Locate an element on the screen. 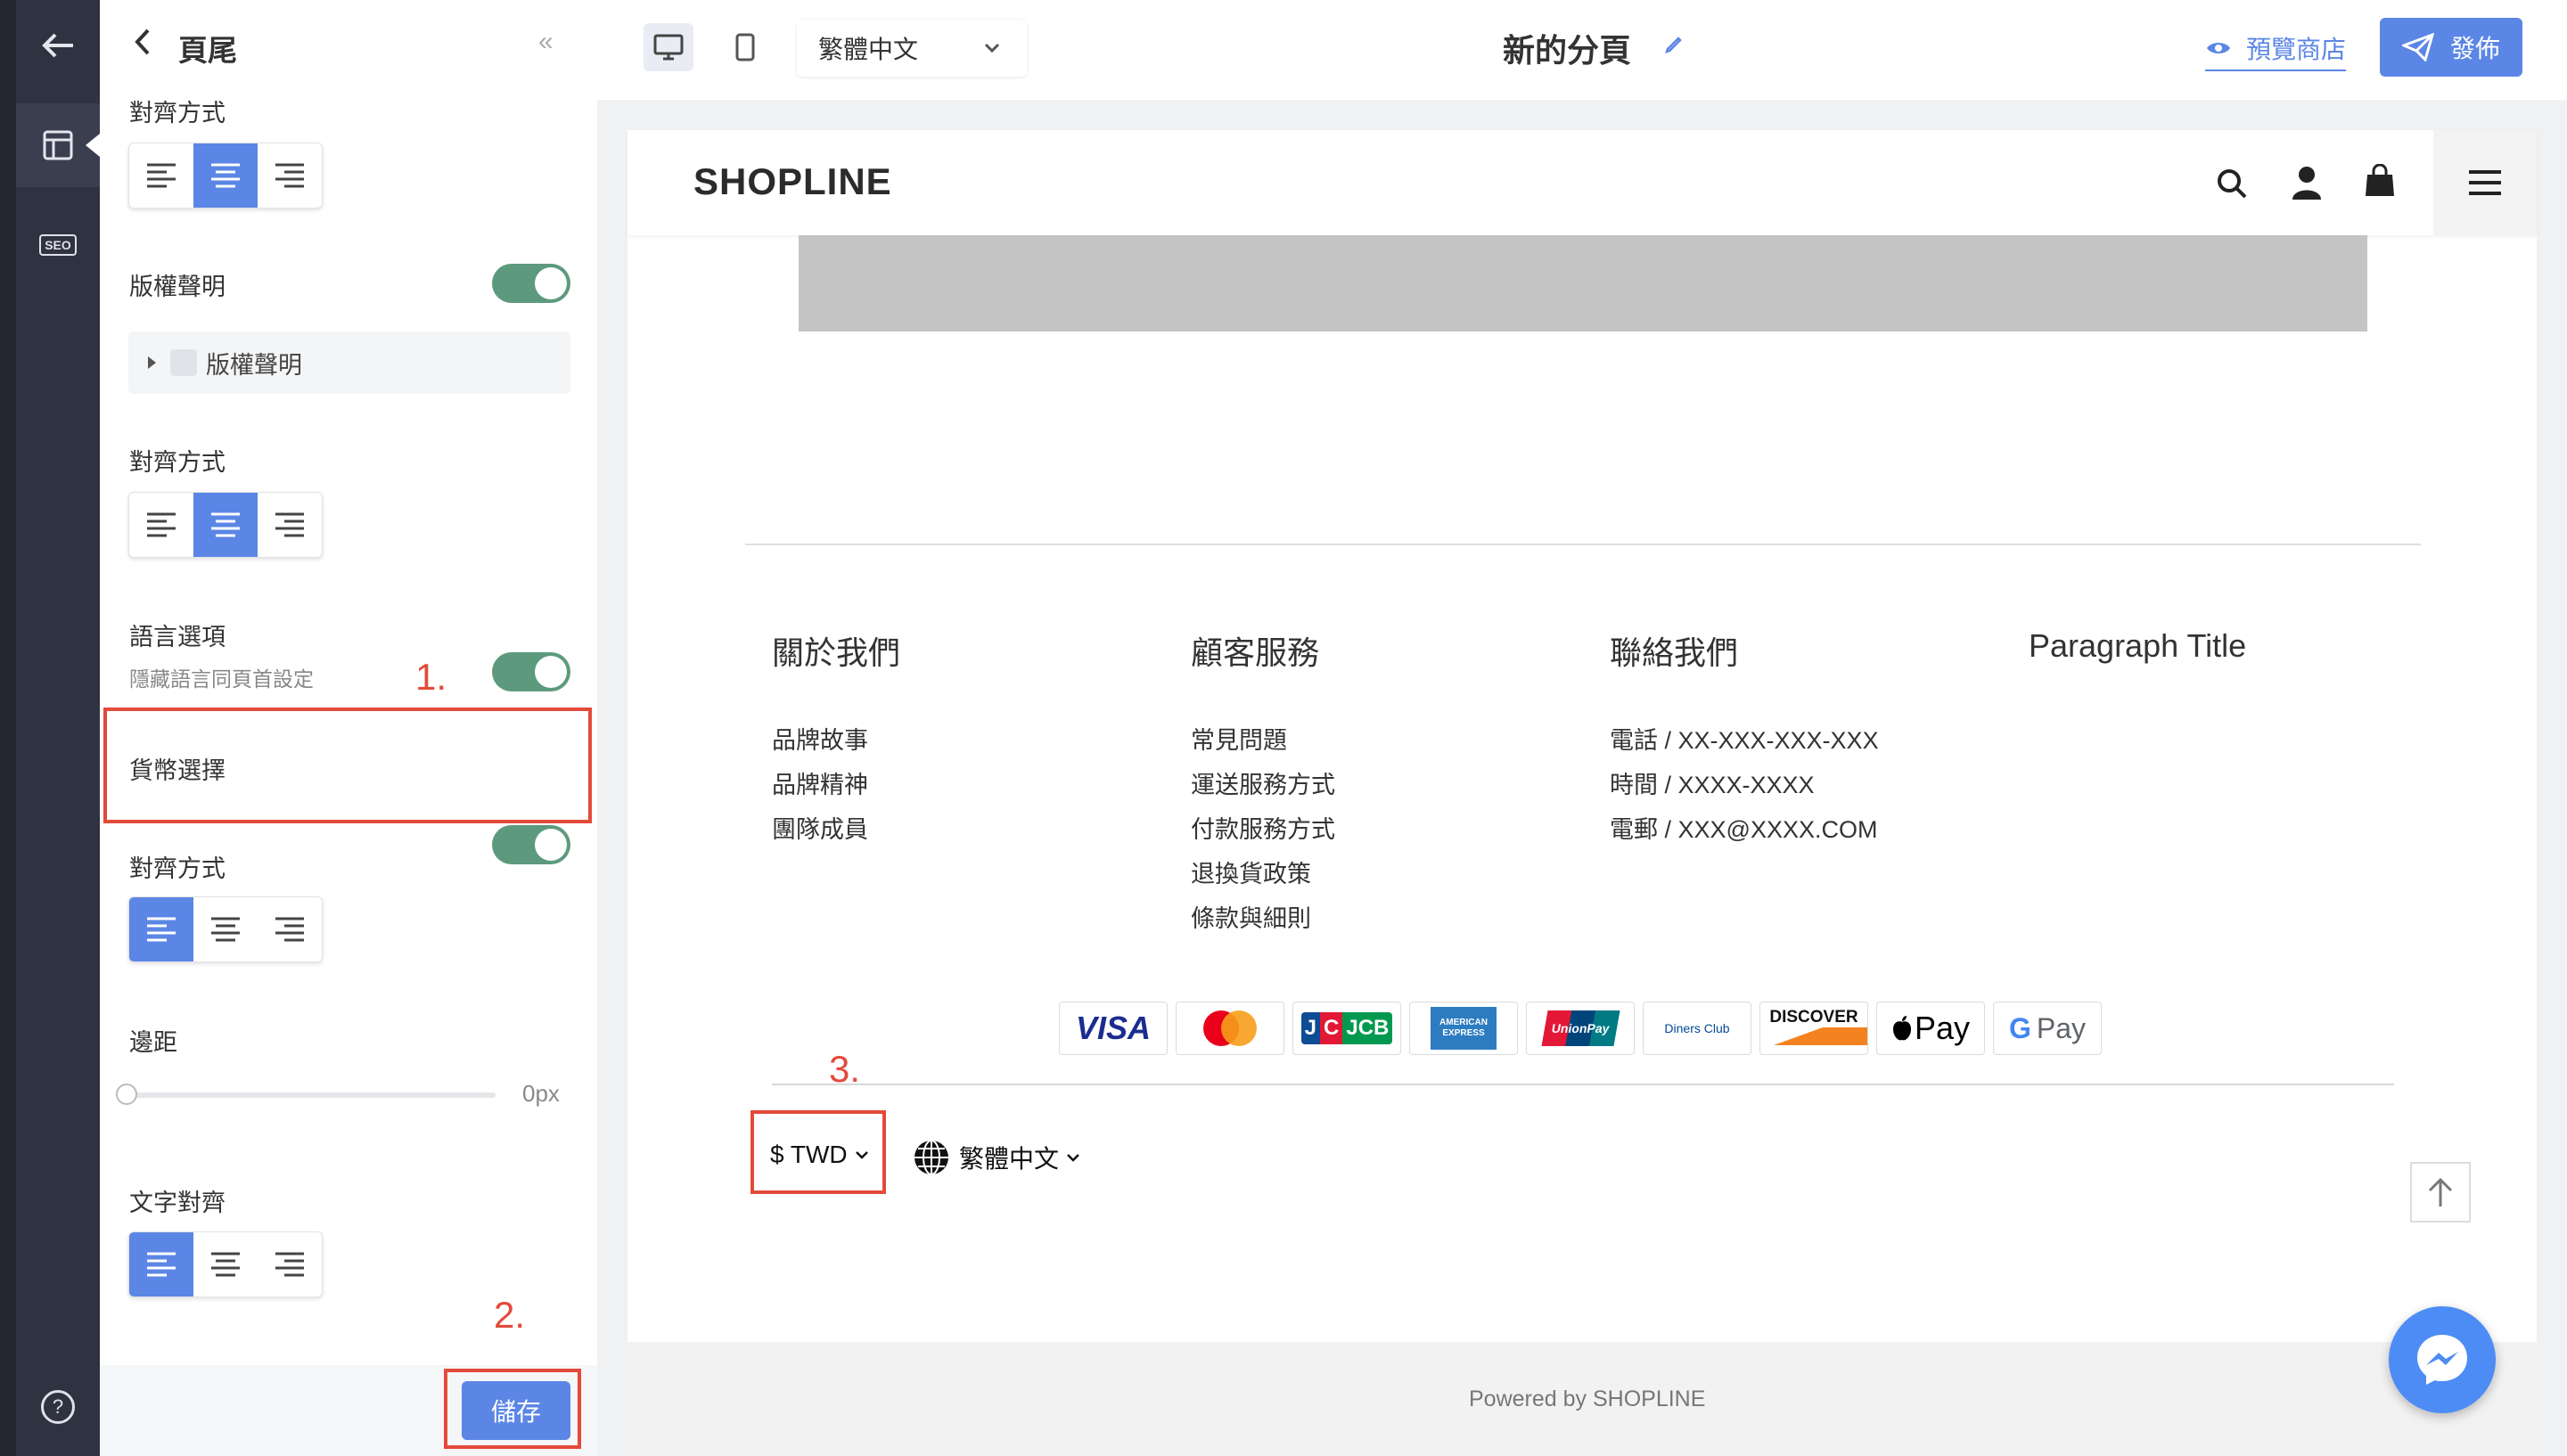 Image resolution: width=2567 pixels, height=1456 pixels. back-button is located at coordinates (58, 45).